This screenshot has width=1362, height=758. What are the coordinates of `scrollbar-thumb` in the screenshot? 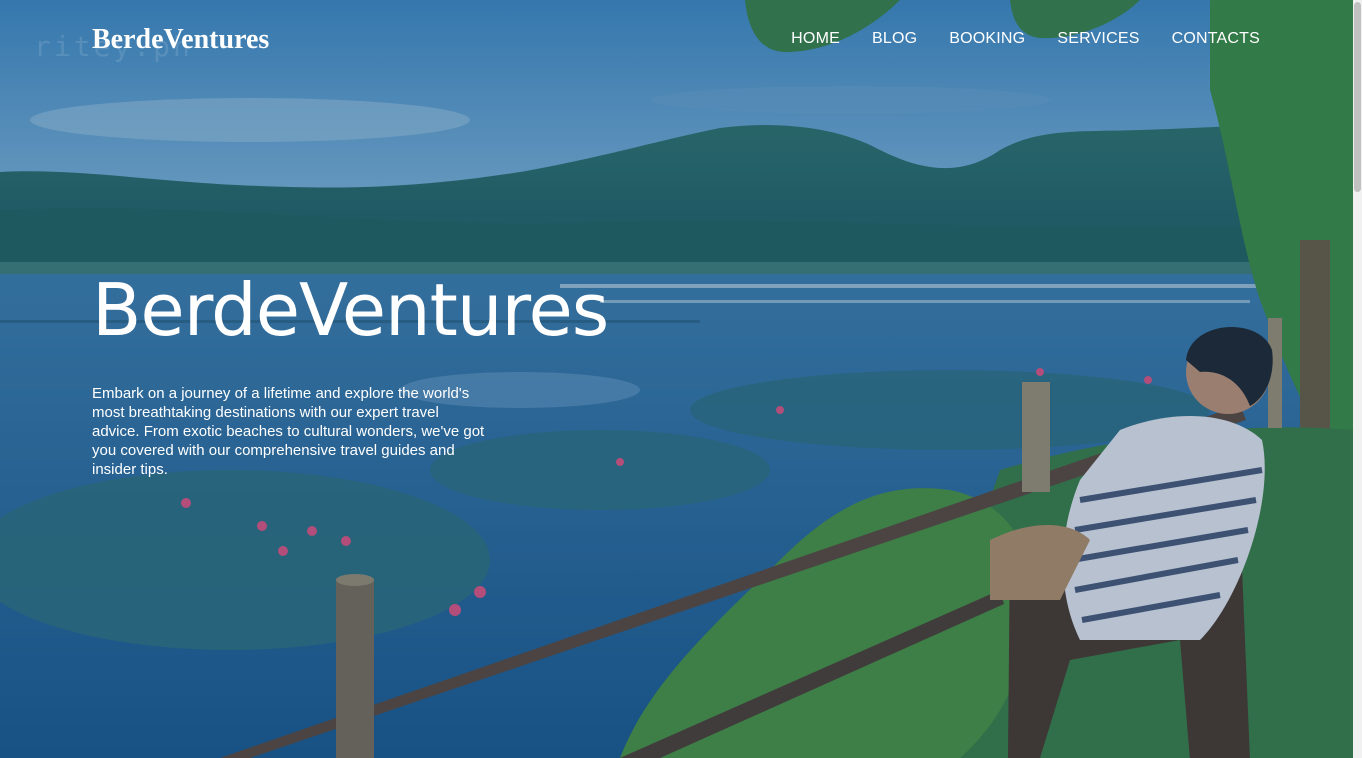 It's located at (1357, 97).